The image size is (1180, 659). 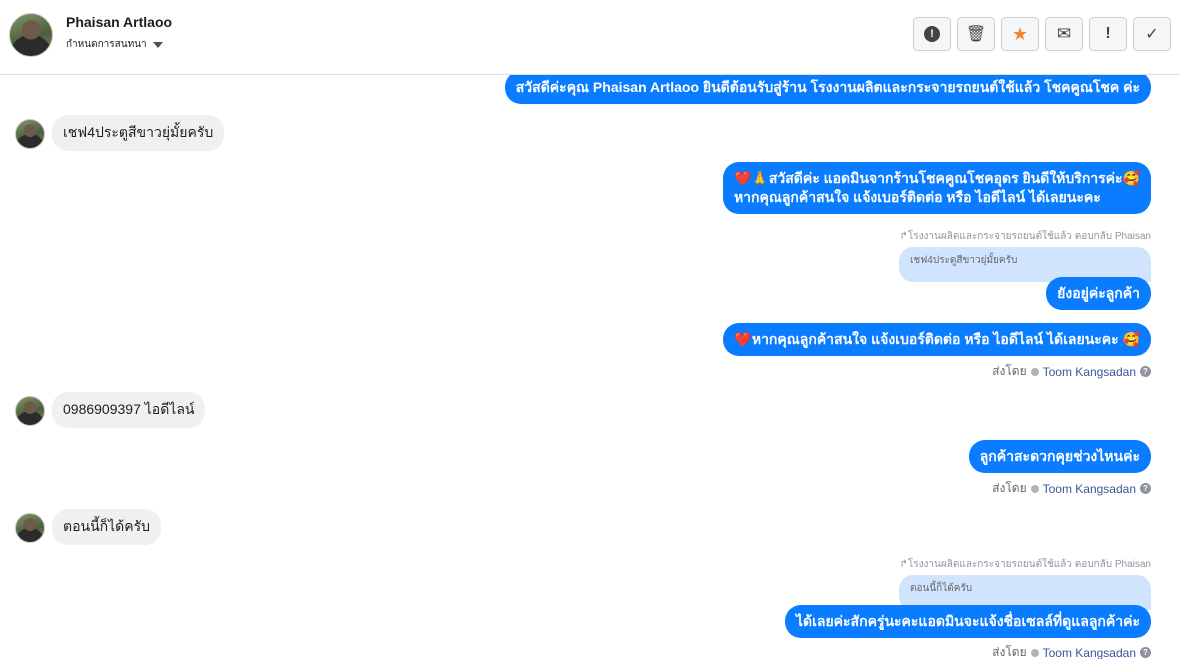 I want to click on mark-unread-button: ✉, so click(x=1064, y=34).